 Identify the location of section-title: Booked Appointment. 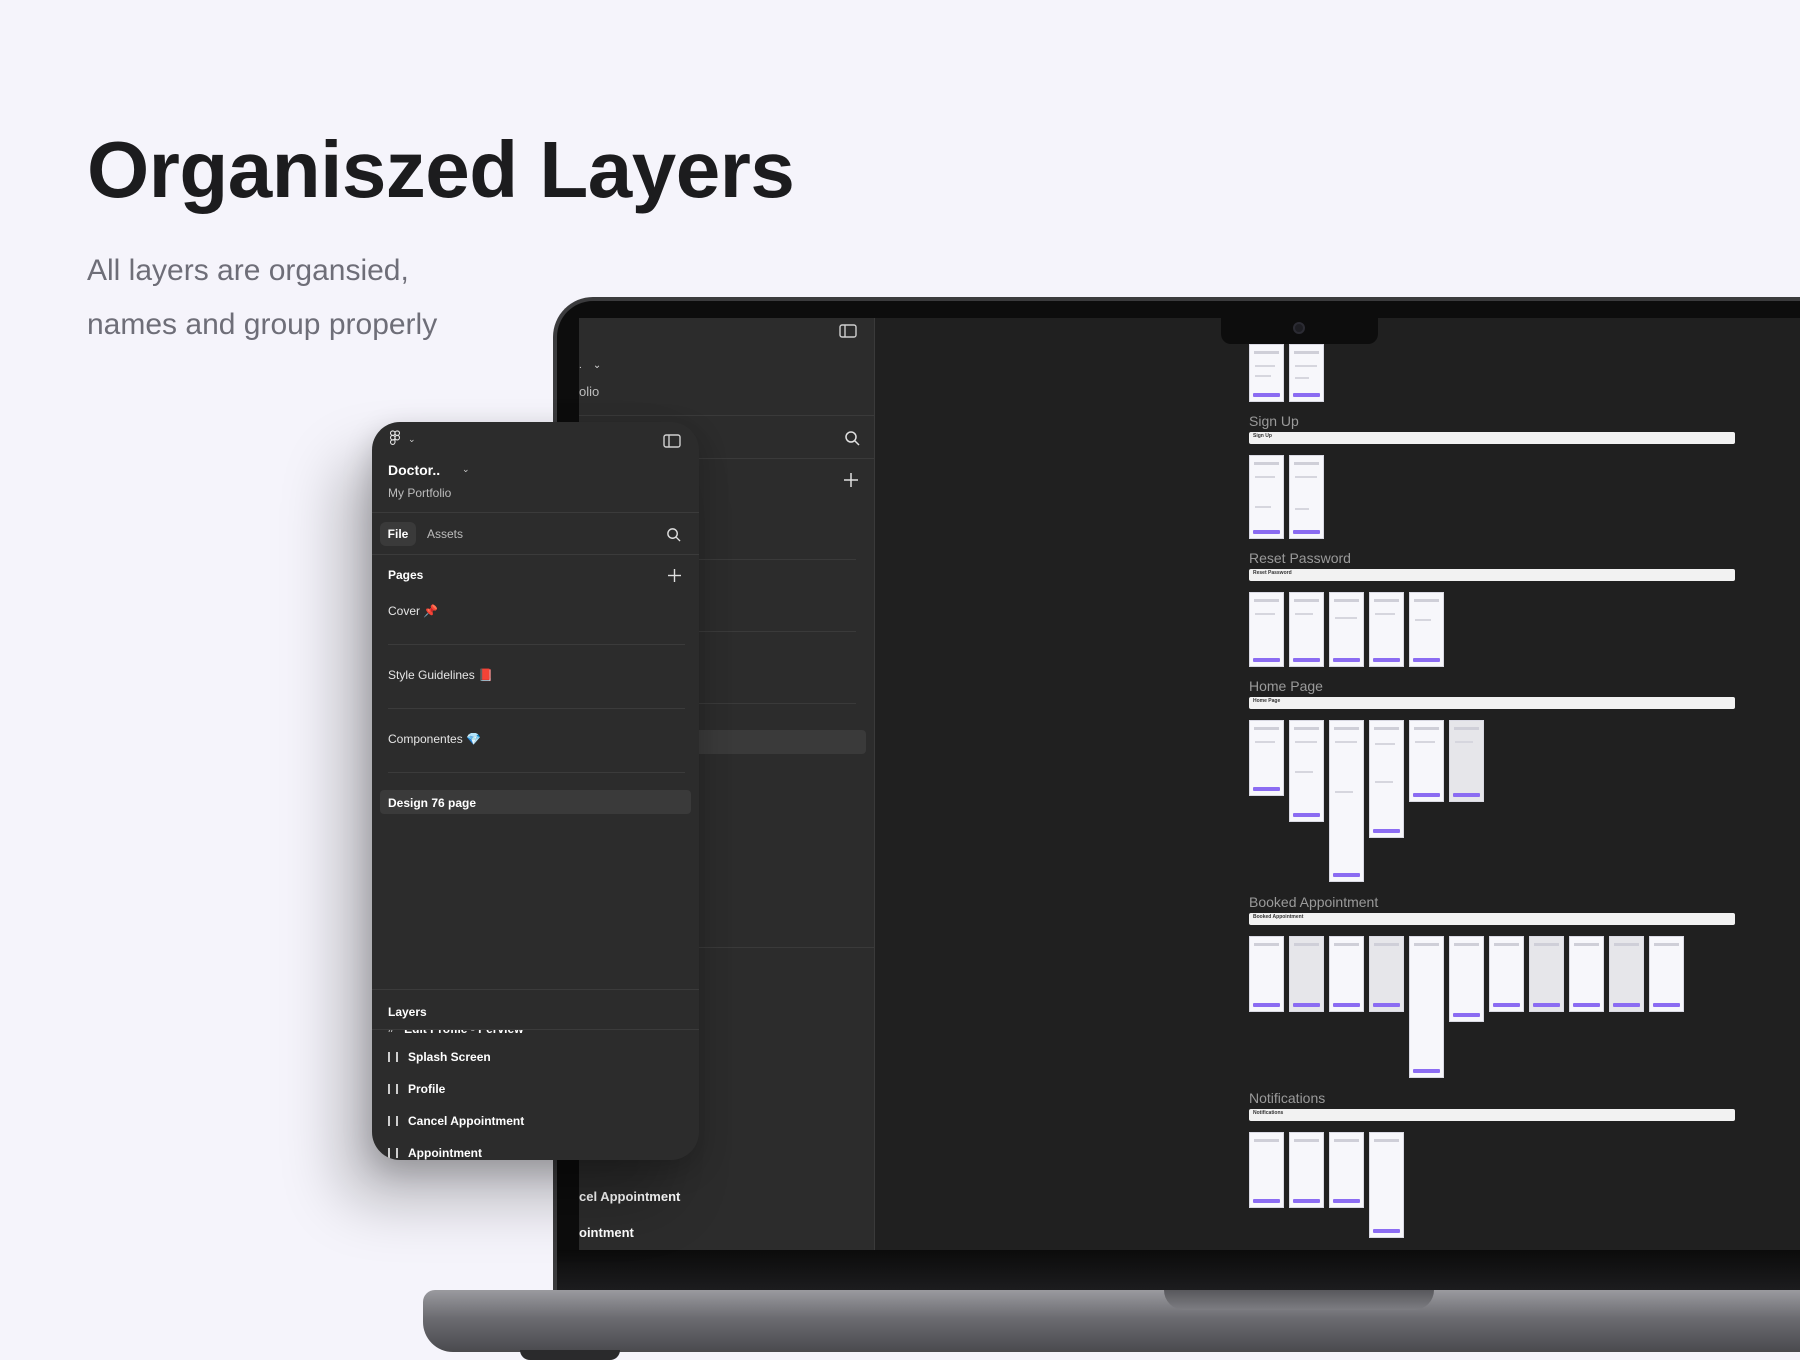
(1314, 902).